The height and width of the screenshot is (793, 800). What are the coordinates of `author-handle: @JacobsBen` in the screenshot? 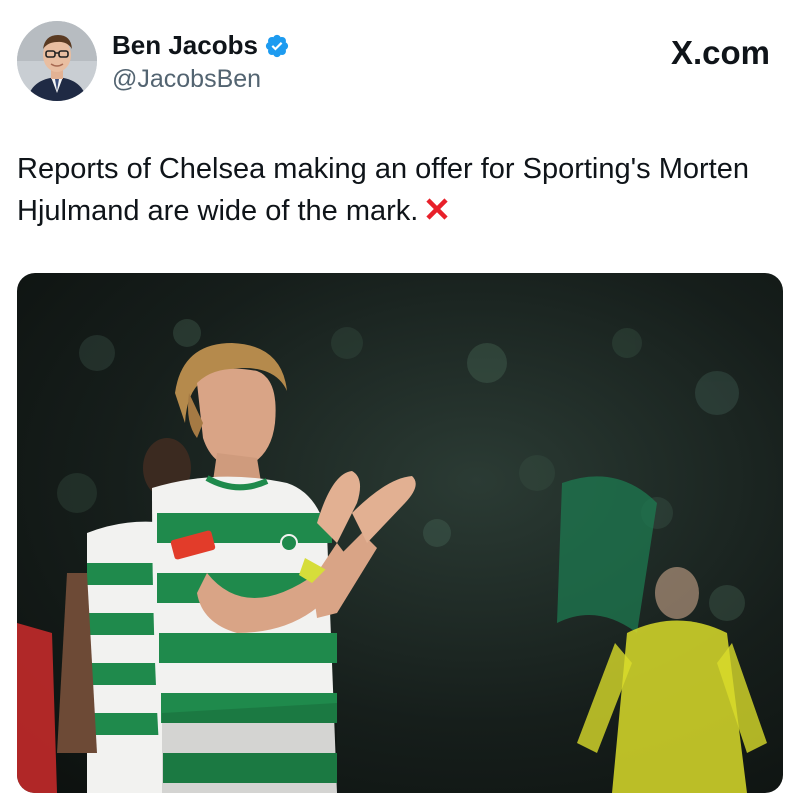 It's located at (201, 79).